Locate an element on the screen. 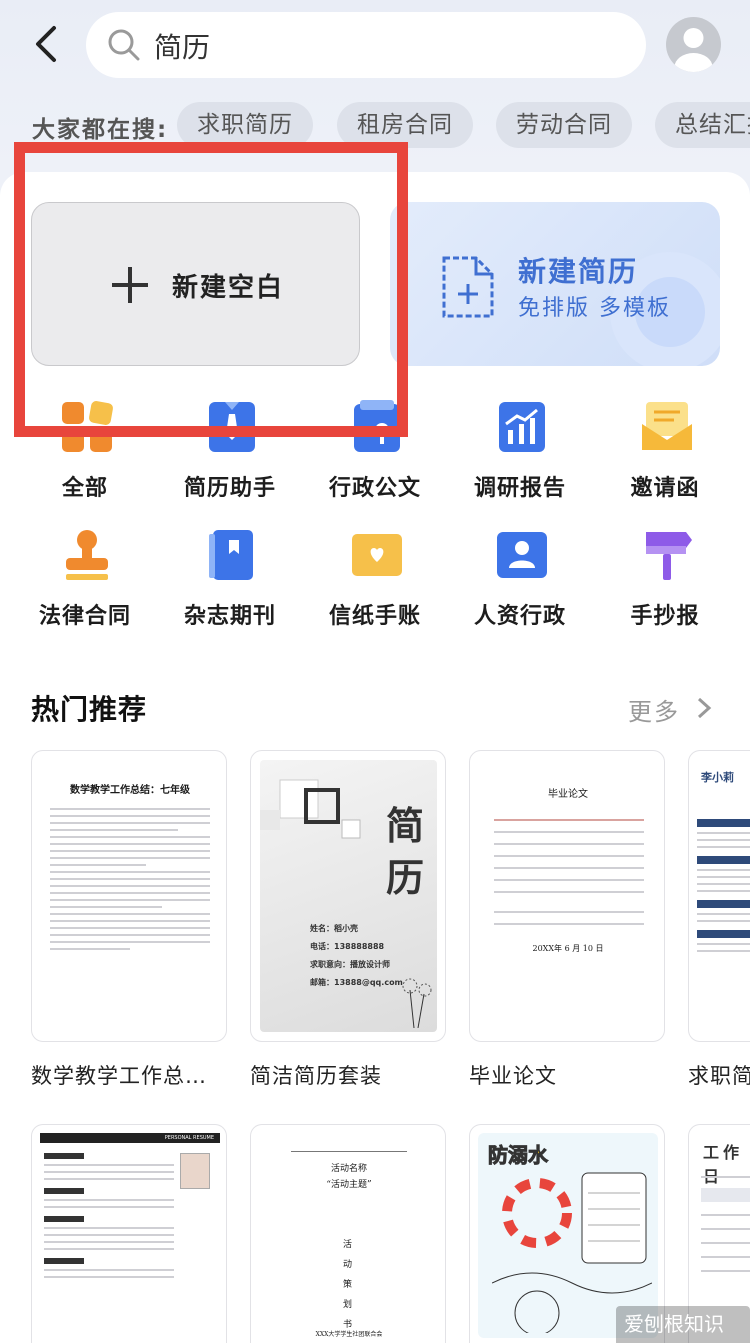 The image size is (750, 1343). more-link: 更多 is located at coordinates (654, 709).